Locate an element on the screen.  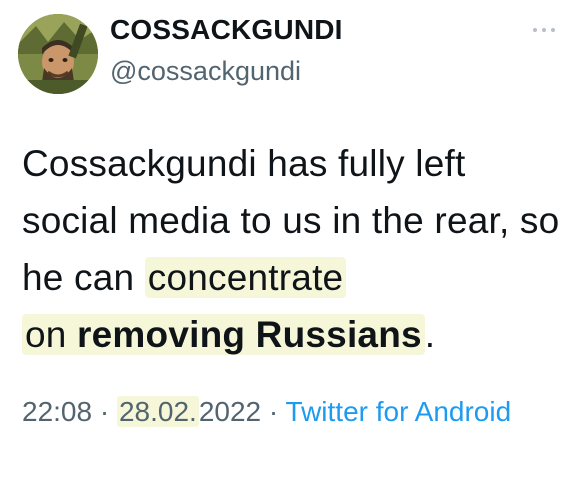
tweet-text-highlight-1: concentrate is located at coordinates (245, 277).